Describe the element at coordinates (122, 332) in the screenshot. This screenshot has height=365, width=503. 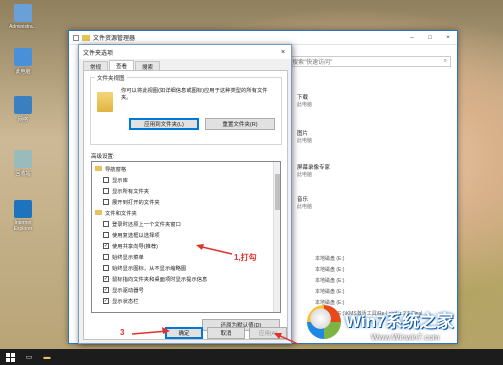
I see `annotation-step3: 3` at that location.